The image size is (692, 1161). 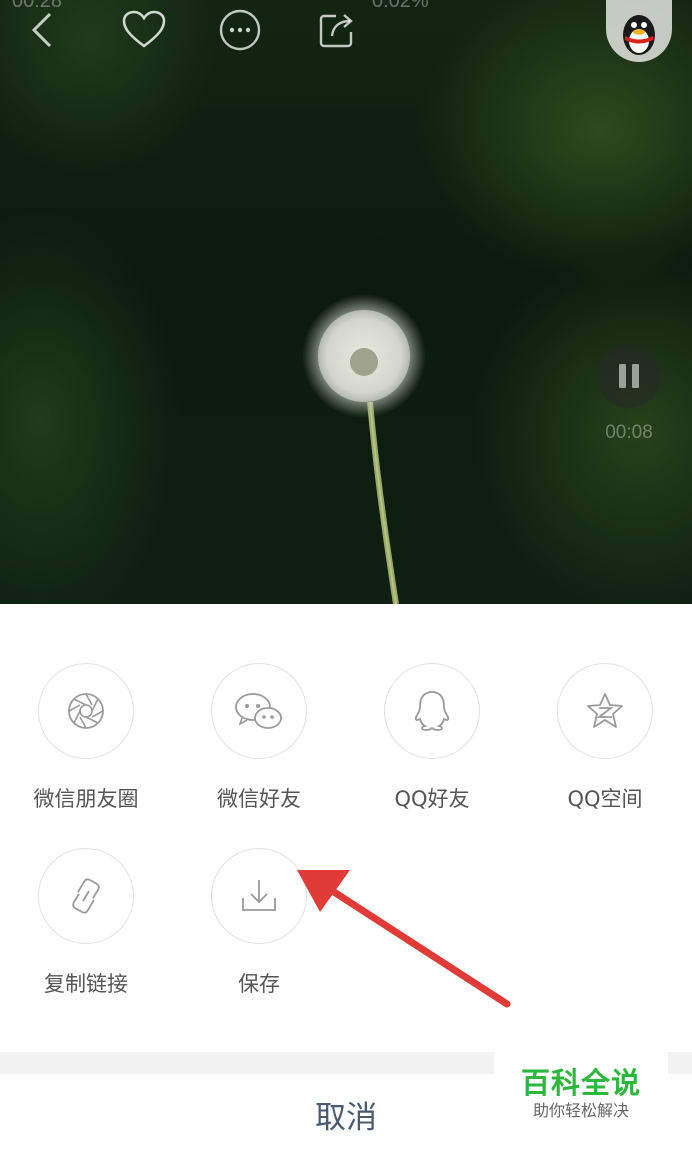 What do you see at coordinates (86, 923) in the screenshot?
I see `copy-link-button: 复制链接` at bounding box center [86, 923].